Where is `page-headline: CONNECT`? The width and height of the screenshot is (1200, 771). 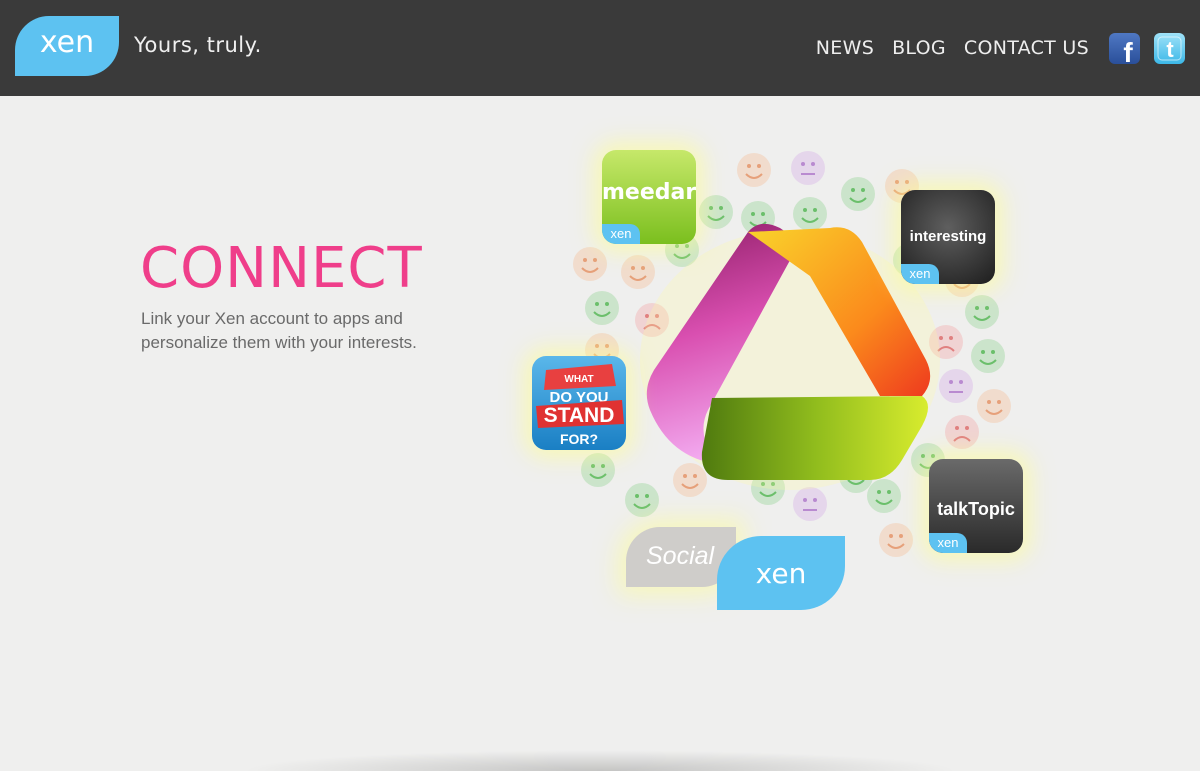
page-headline: CONNECT is located at coordinates (281, 268).